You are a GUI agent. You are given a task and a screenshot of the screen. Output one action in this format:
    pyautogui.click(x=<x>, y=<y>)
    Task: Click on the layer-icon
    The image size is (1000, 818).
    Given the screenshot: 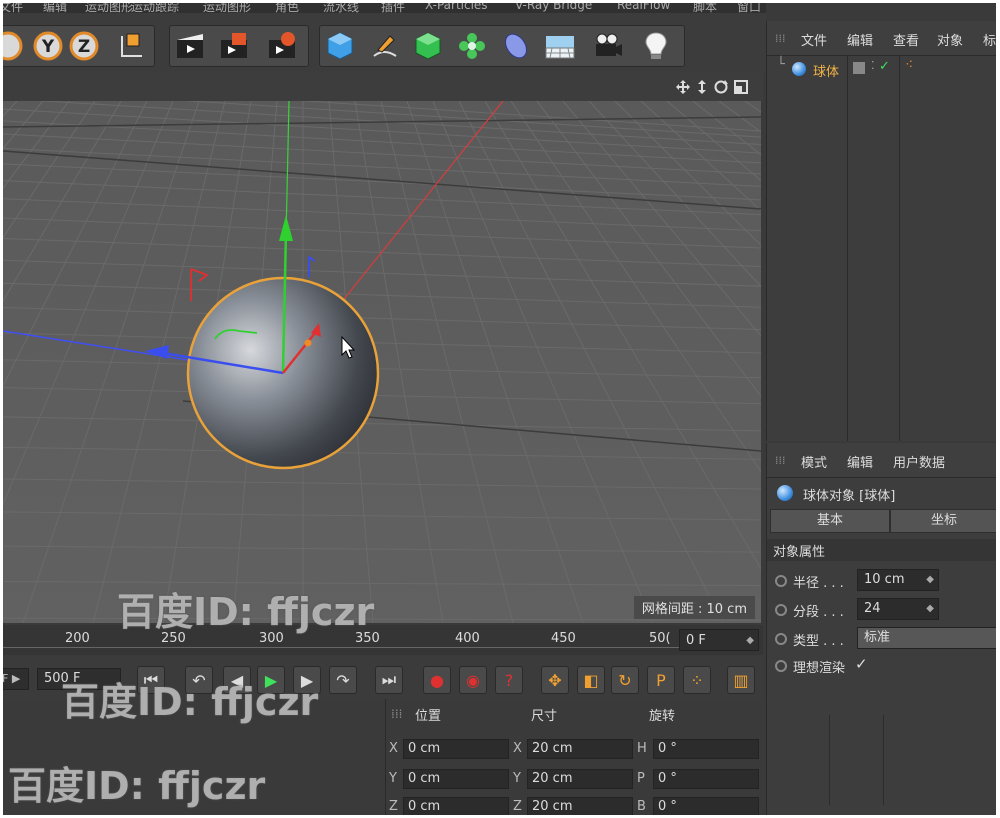 What is the action you would take?
    pyautogui.click(x=859, y=68)
    